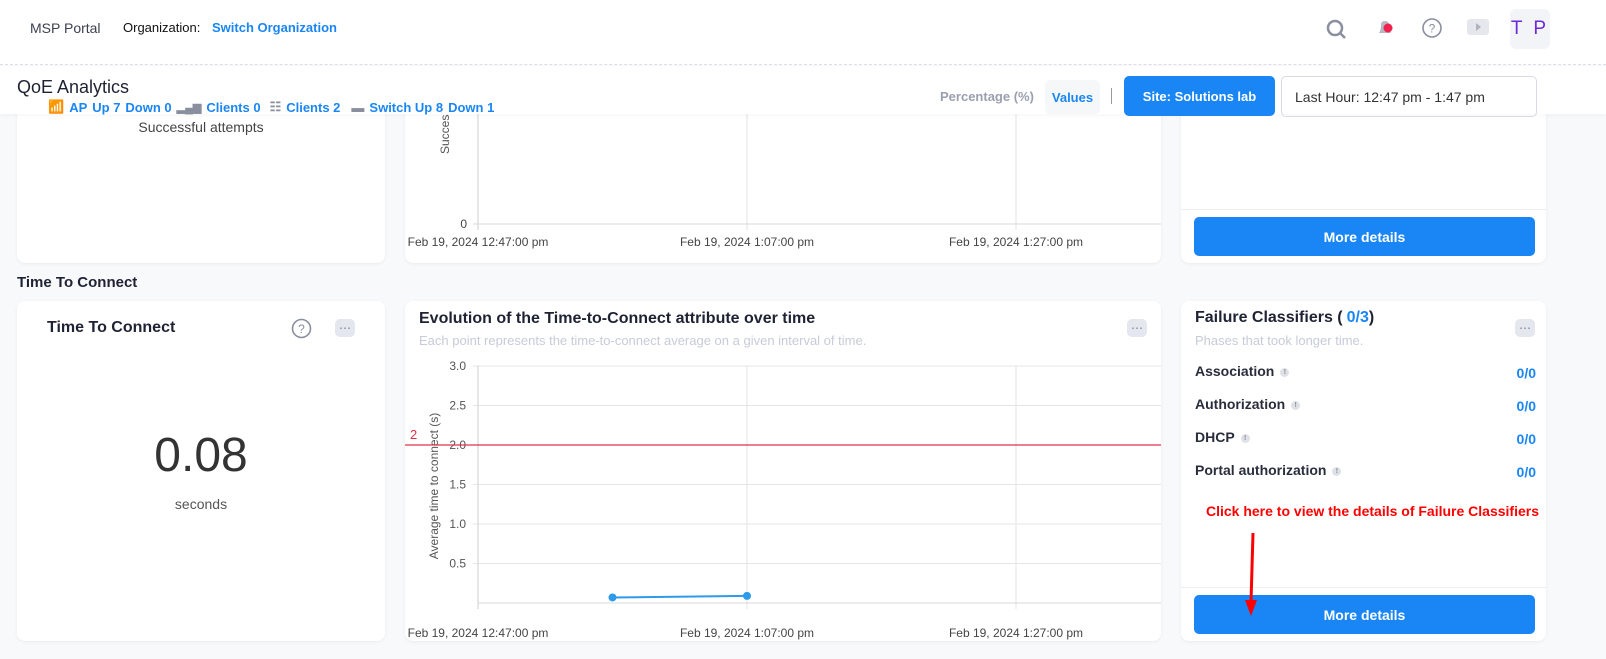 The image size is (1606, 659). Describe the element at coordinates (1279, 340) in the screenshot. I see `card-subtitle: Phases that took longer time.` at that location.